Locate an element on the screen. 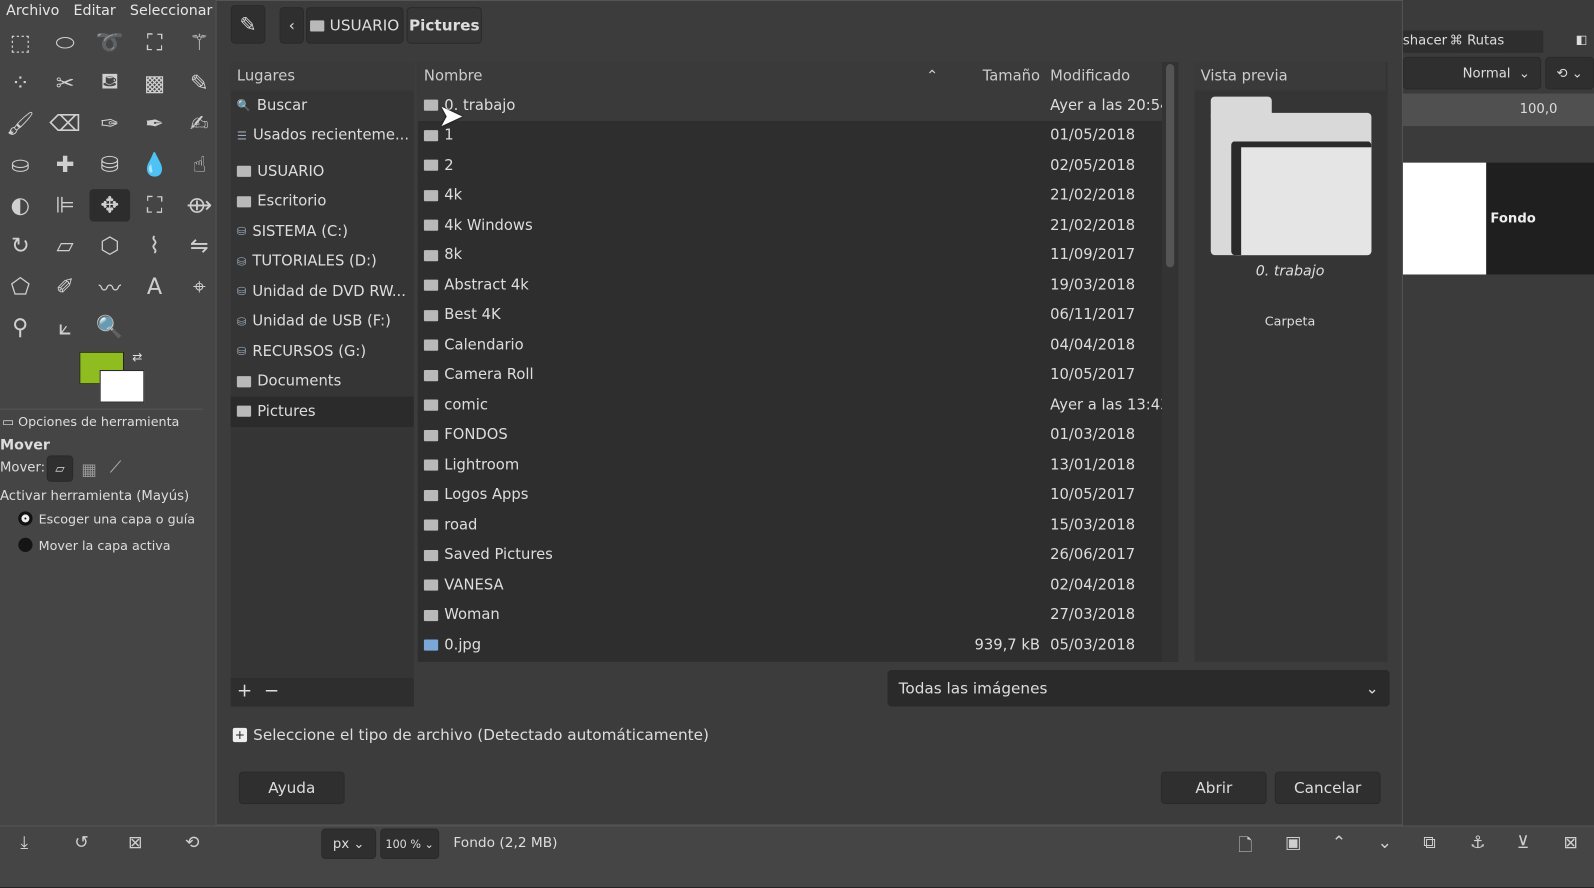 This screenshot has width=1594, height=888. tab-paths: ⌘ Rutas is located at coordinates (1496, 41).